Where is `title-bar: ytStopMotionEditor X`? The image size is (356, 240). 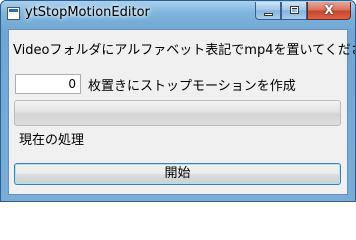
title-bar: ytStopMotionEditor X is located at coordinates (178, 14).